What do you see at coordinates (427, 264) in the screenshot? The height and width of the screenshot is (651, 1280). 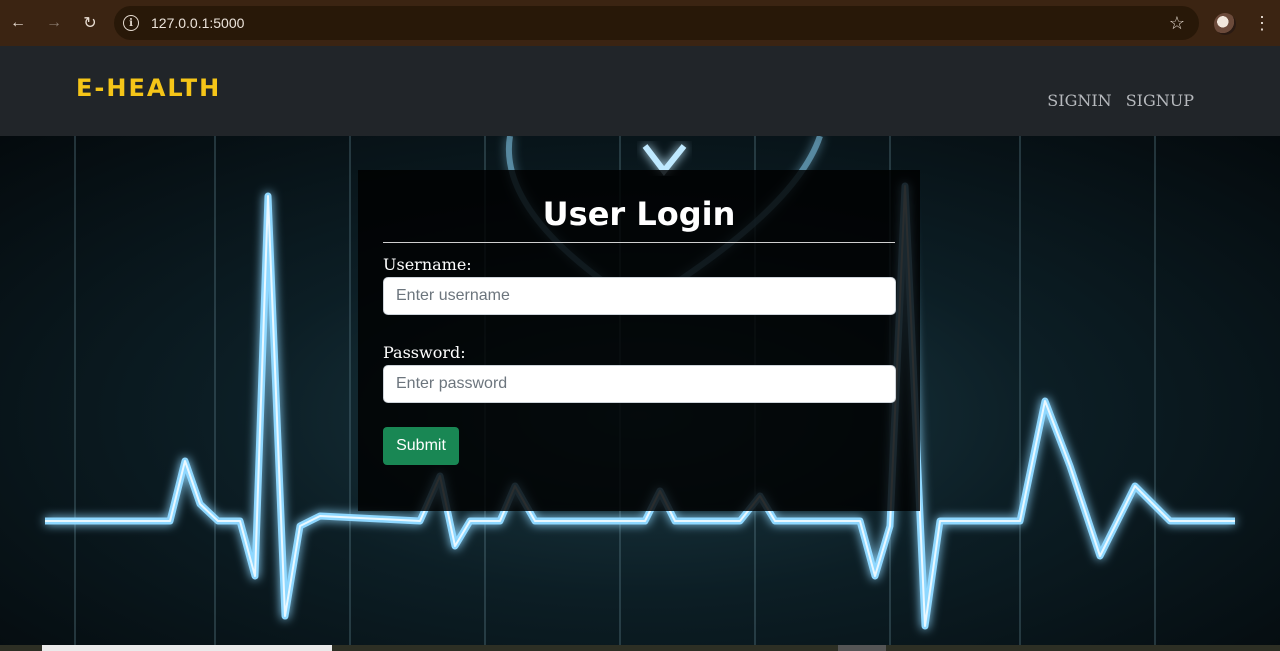 I see `username-label: Username:` at bounding box center [427, 264].